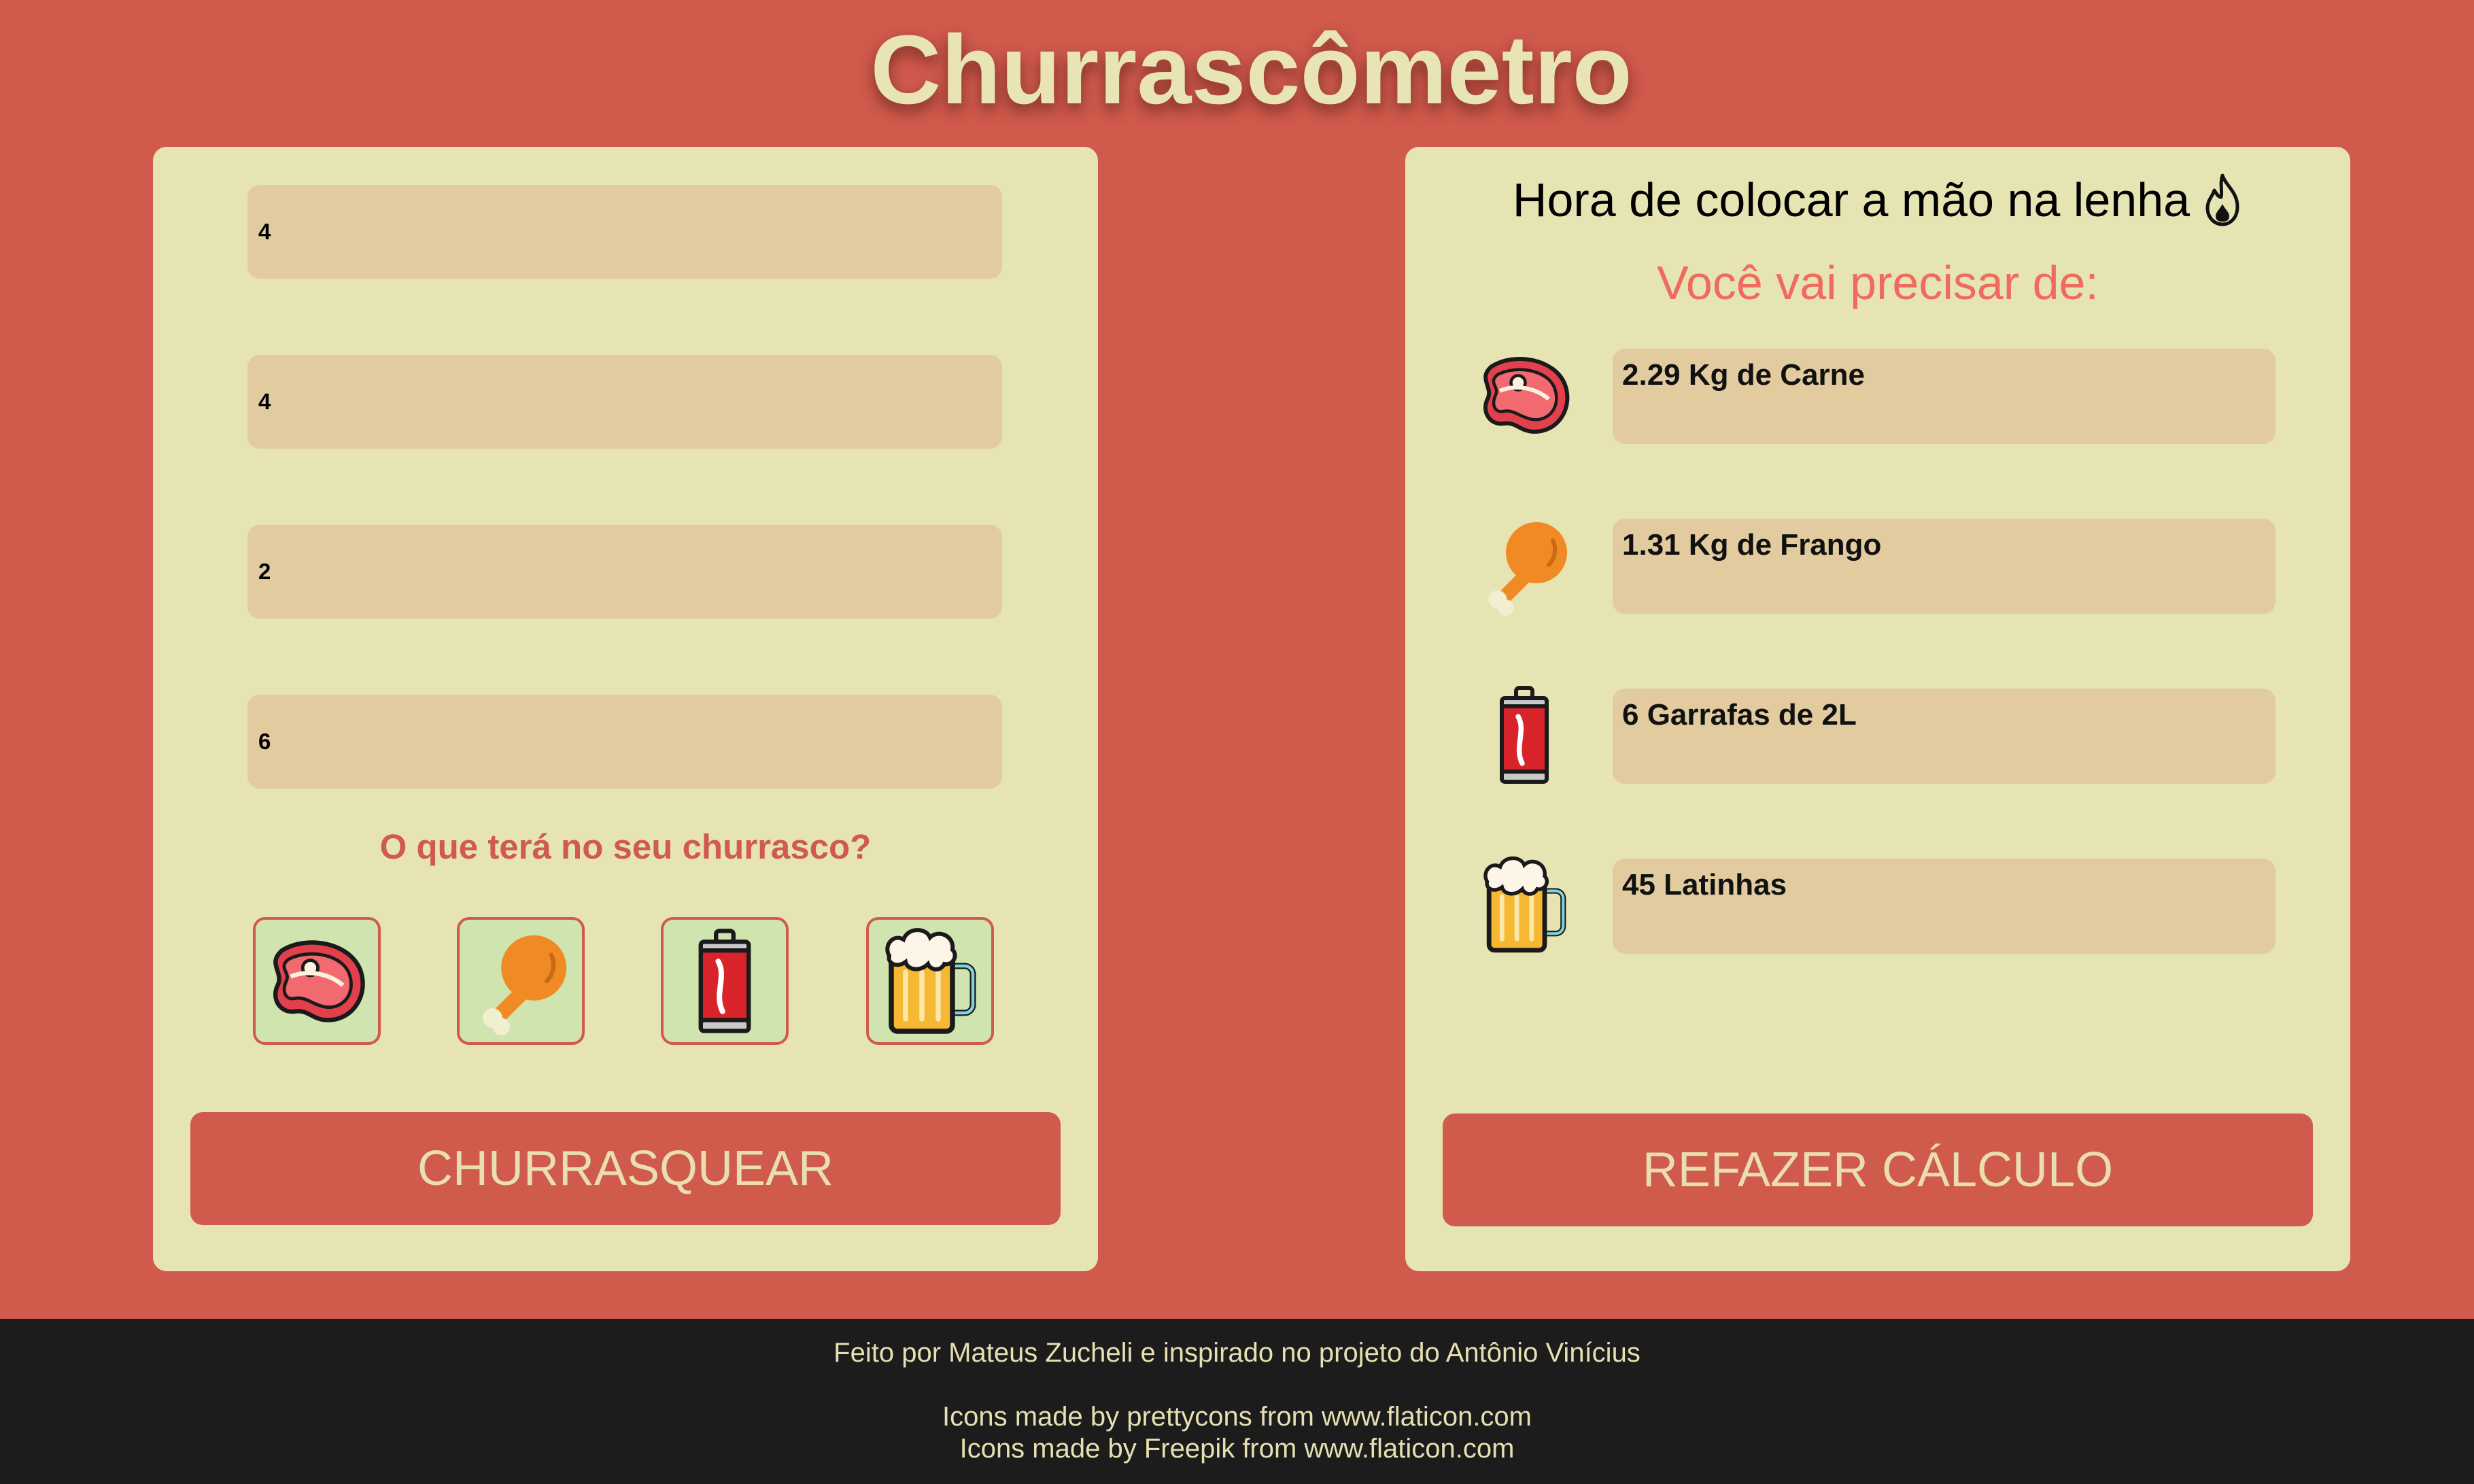  Describe the element at coordinates (624, 232) in the screenshot. I see `adults-input` at that location.